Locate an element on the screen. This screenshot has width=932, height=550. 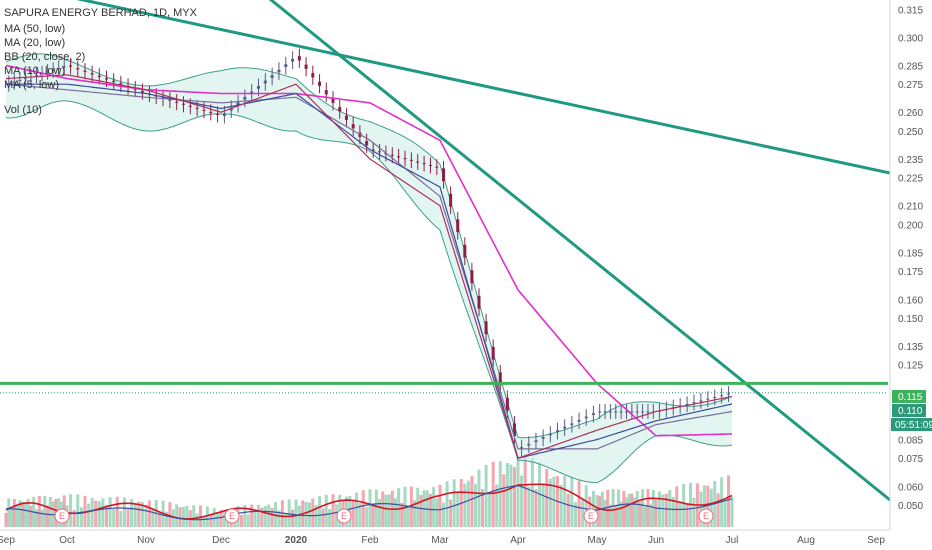
time-tick-label: Oct is located at coordinates (67, 540).